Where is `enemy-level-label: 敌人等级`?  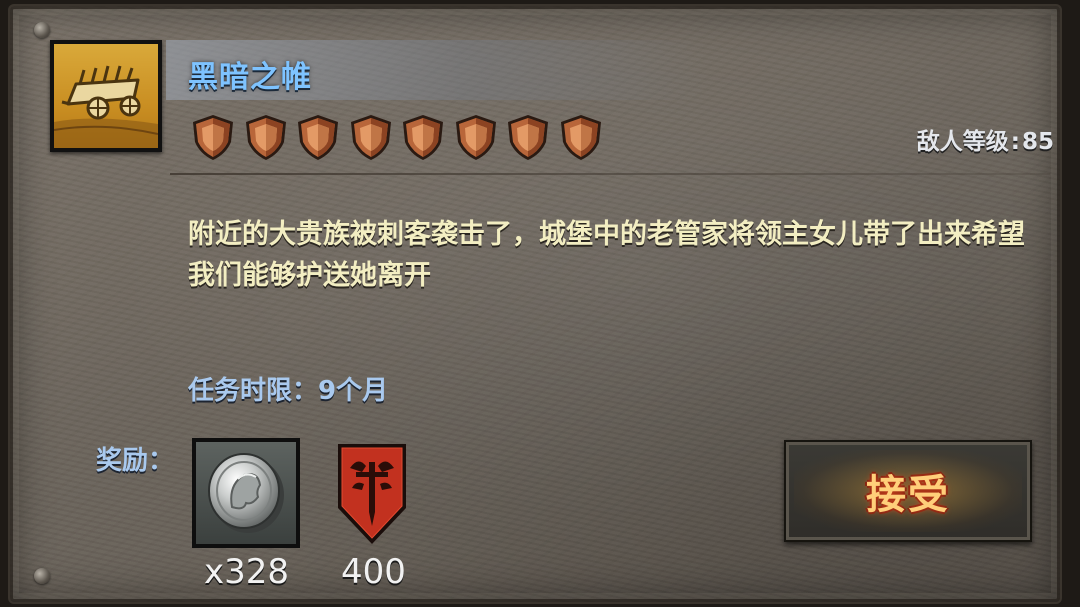 enemy-level-label: 敌人等级 is located at coordinates (962, 142).